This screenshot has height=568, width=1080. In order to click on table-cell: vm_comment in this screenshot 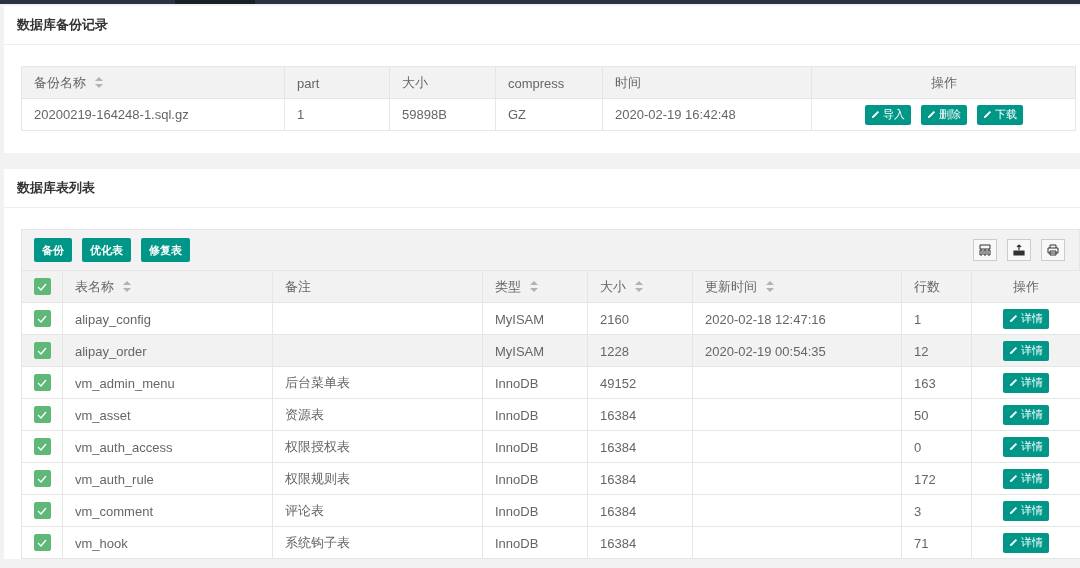, I will do `click(114, 511)`.